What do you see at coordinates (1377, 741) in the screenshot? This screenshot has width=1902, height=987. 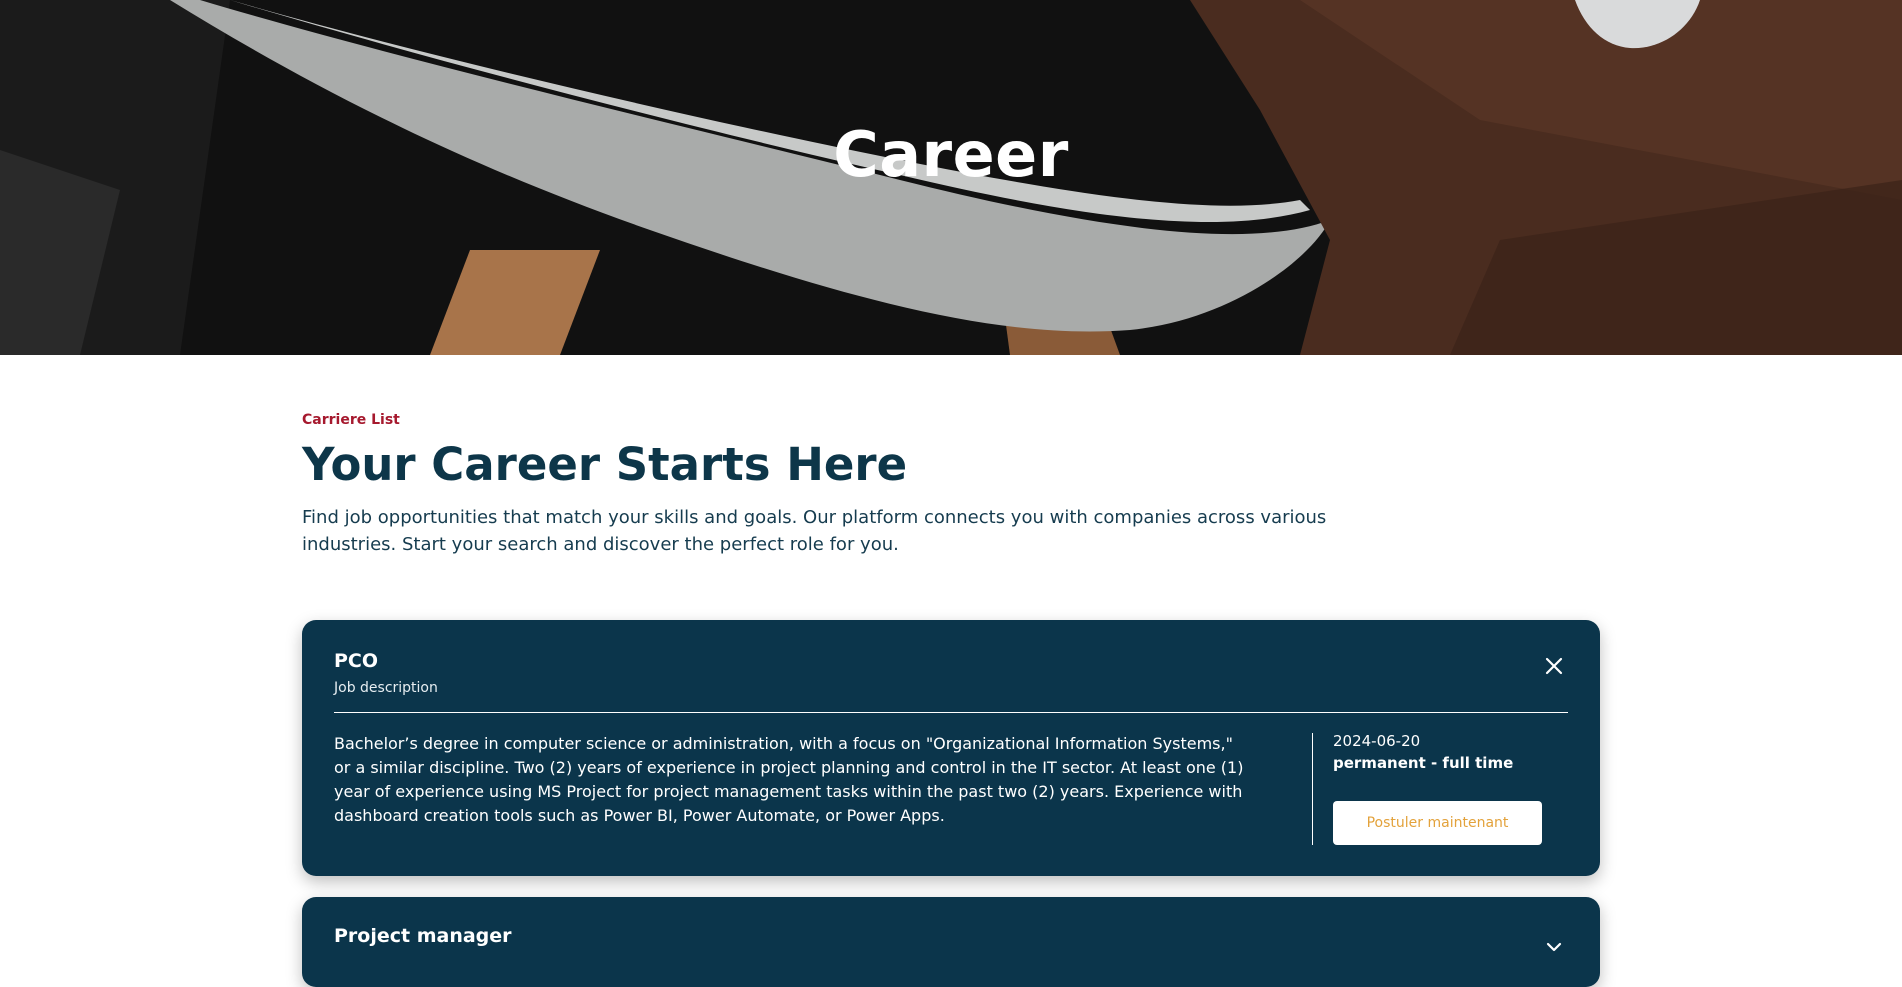 I see `job-date: 2024-06-20` at bounding box center [1377, 741].